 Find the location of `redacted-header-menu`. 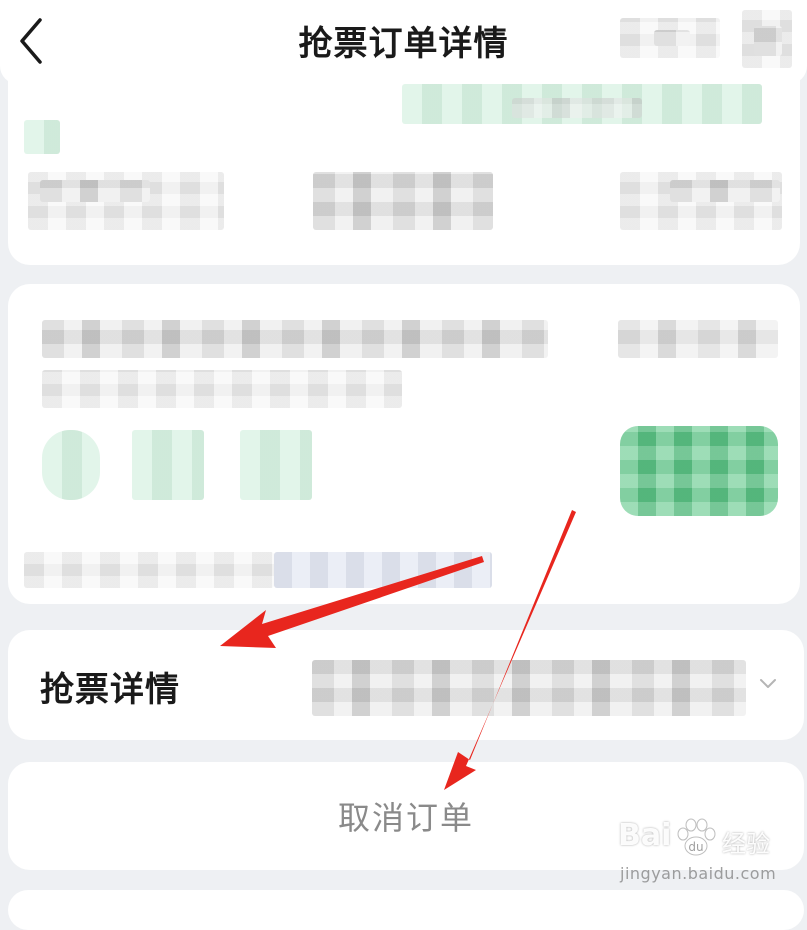

redacted-header-menu is located at coordinates (767, 39).